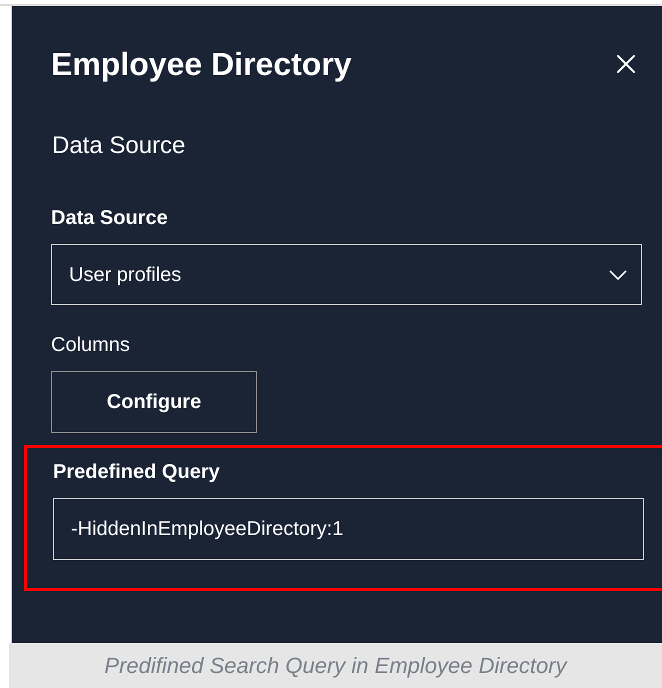 This screenshot has width=662, height=688. I want to click on field-label: Predefined Query, so click(137, 472).